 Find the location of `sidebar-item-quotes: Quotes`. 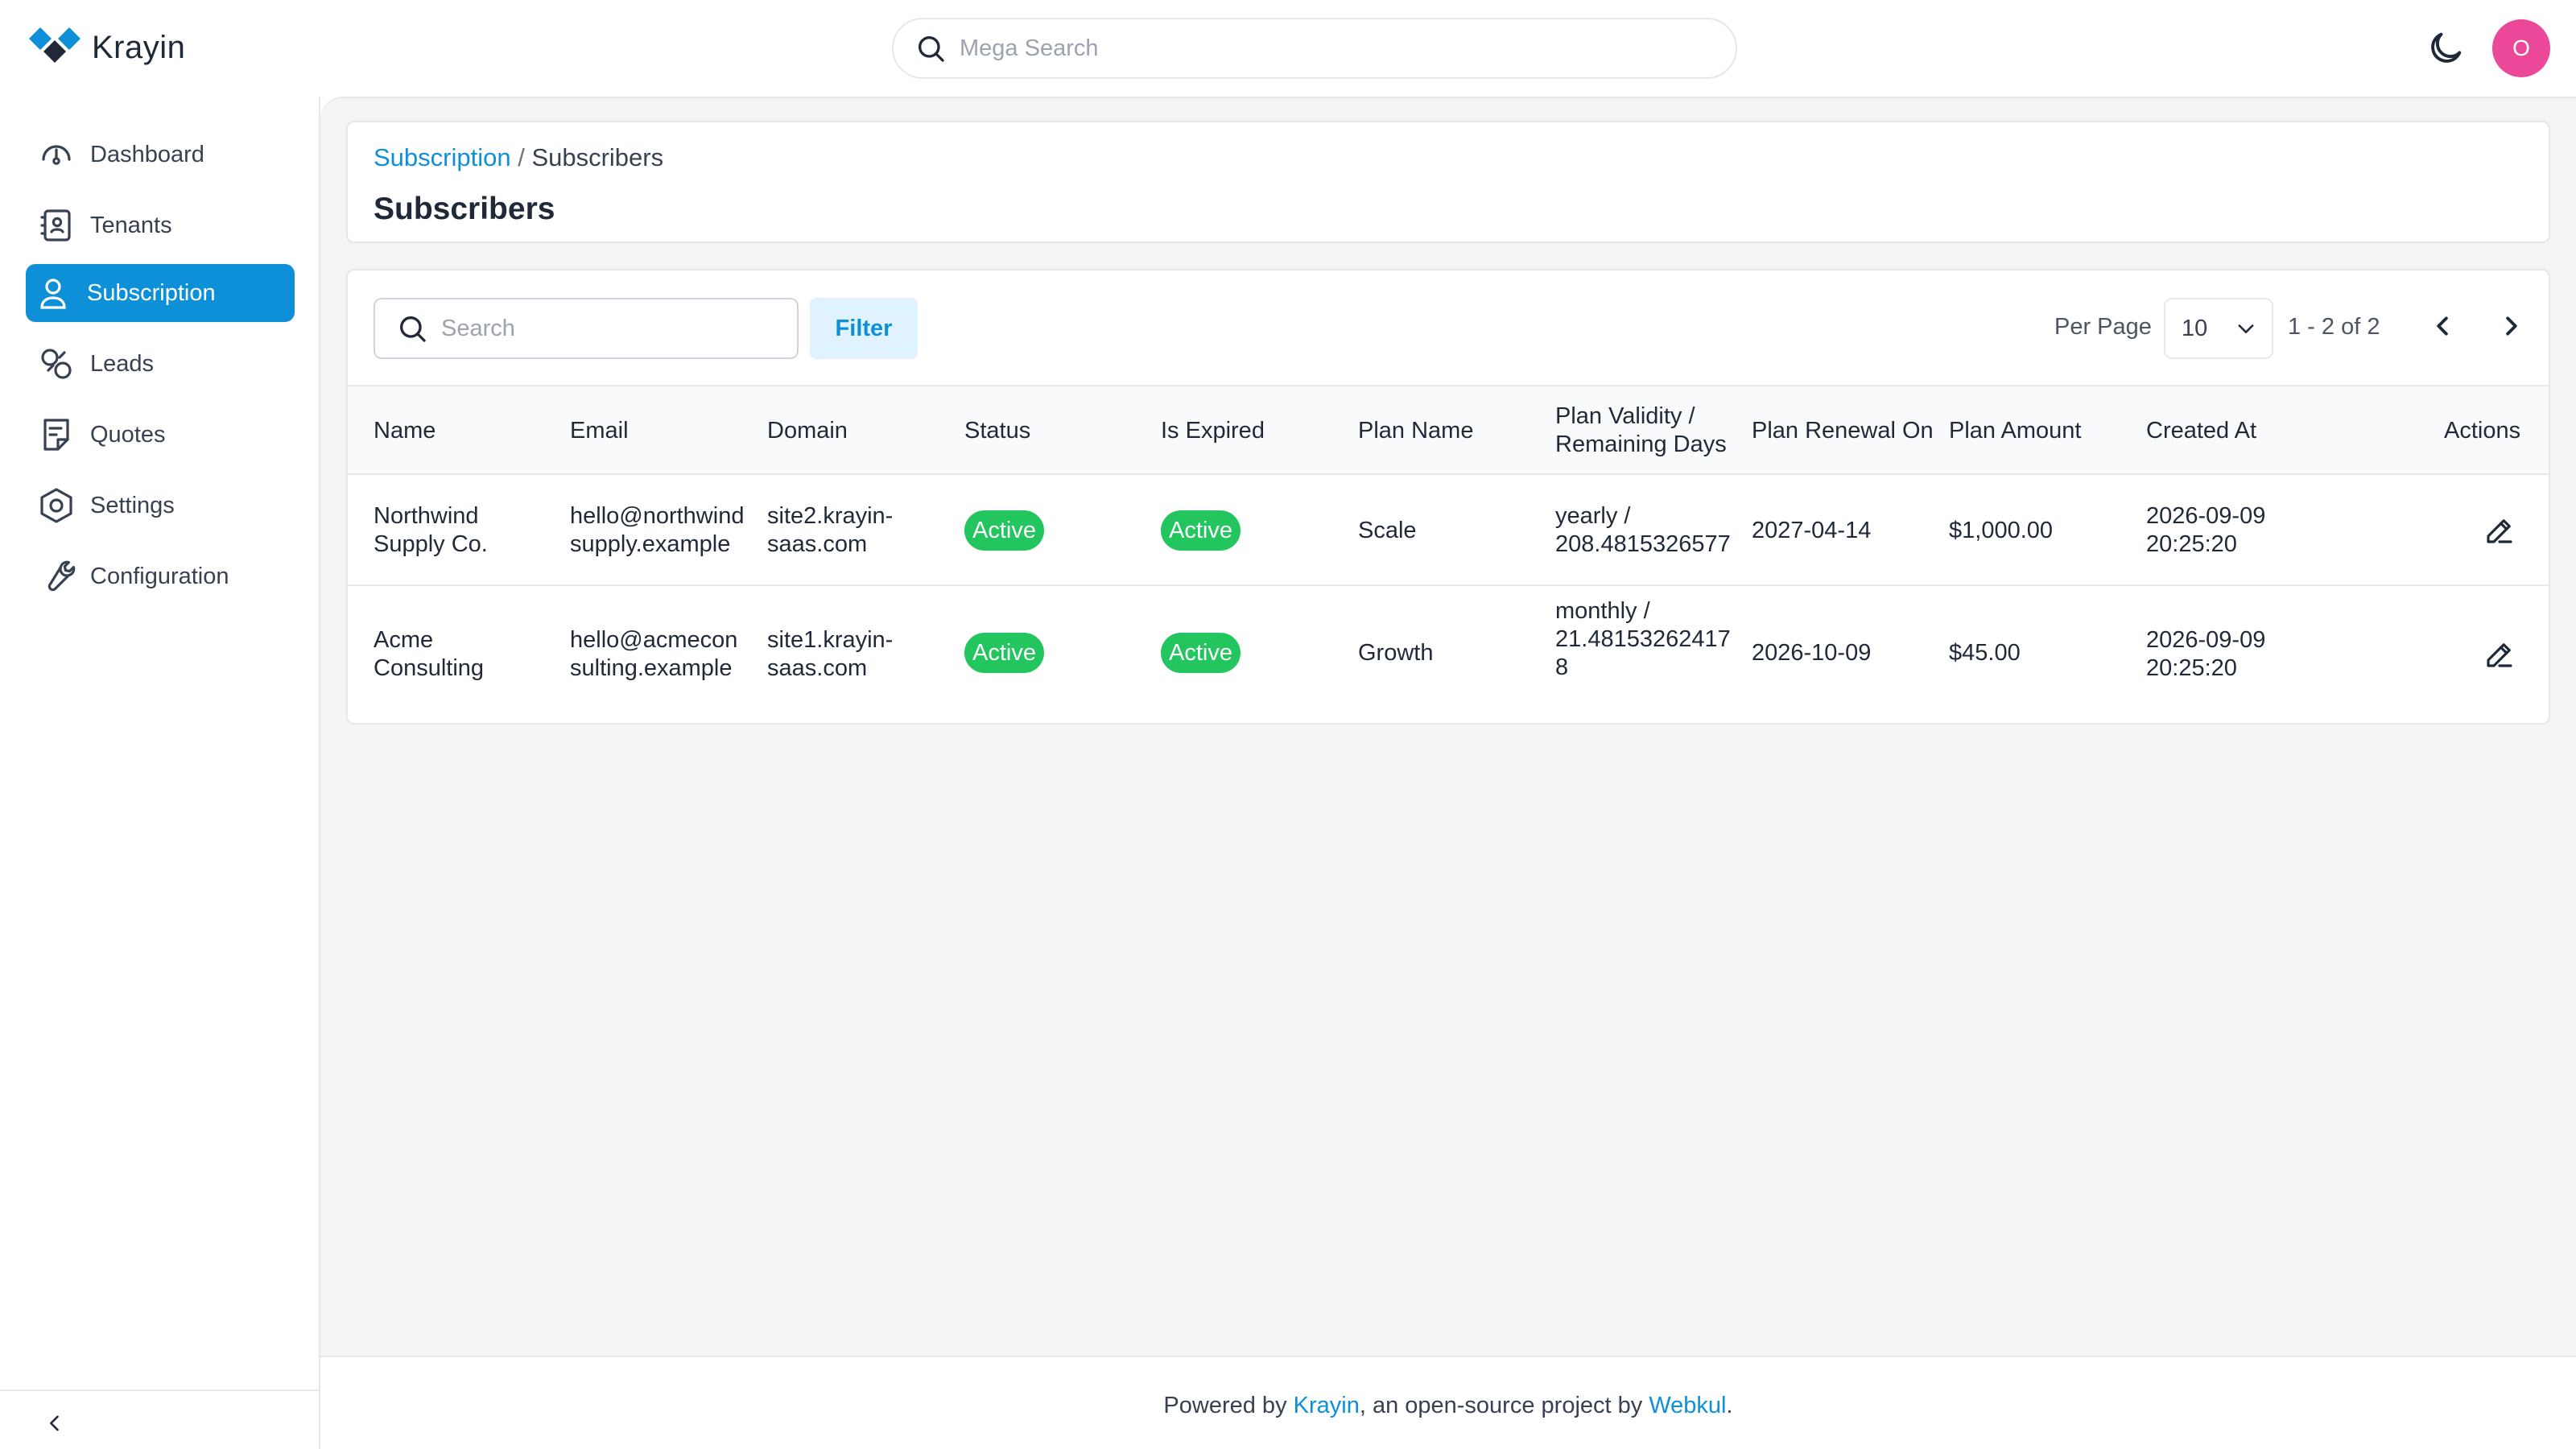

sidebar-item-quotes: Quotes is located at coordinates (160, 435).